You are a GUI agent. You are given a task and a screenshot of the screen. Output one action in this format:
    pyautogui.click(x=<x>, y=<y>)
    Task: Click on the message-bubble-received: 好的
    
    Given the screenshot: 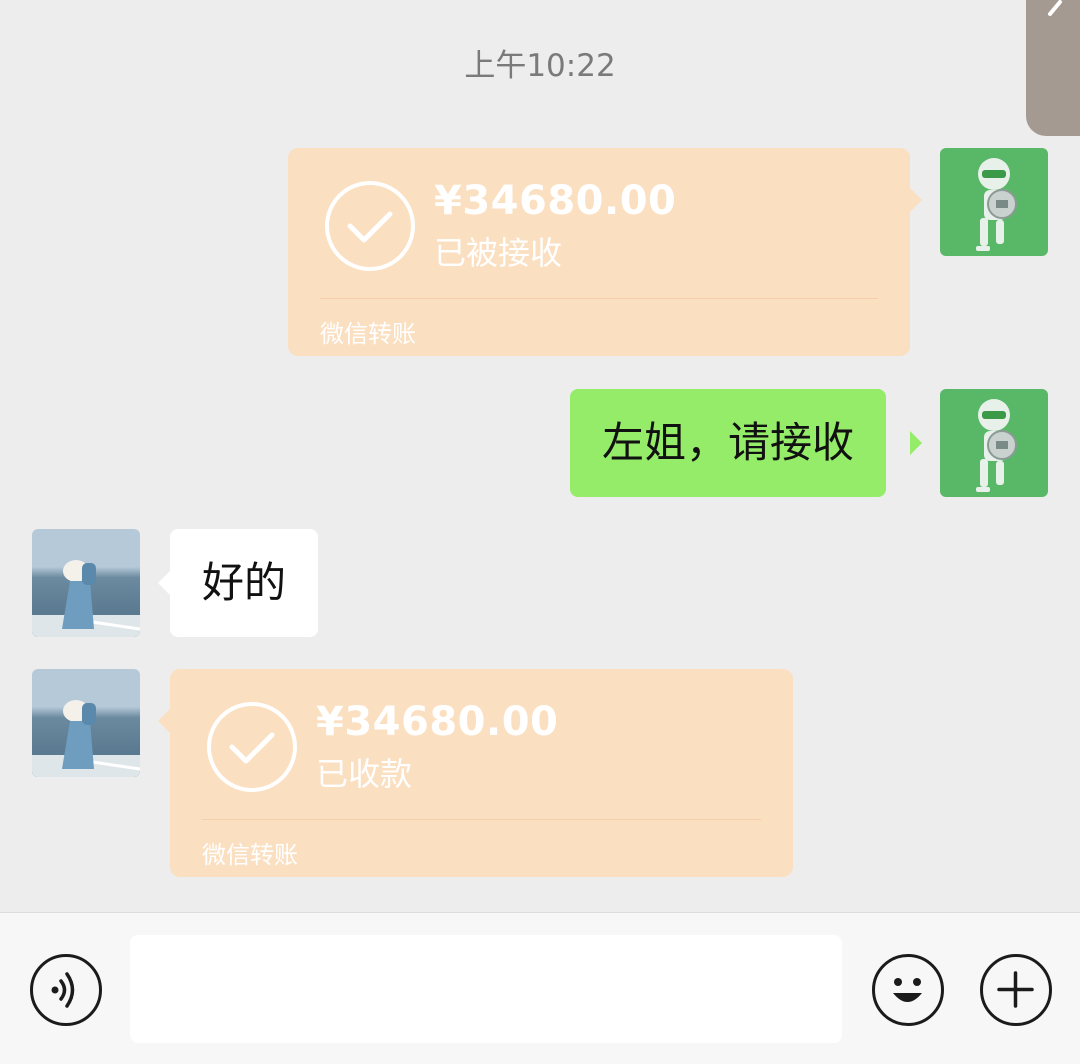 What is the action you would take?
    pyautogui.click(x=244, y=583)
    